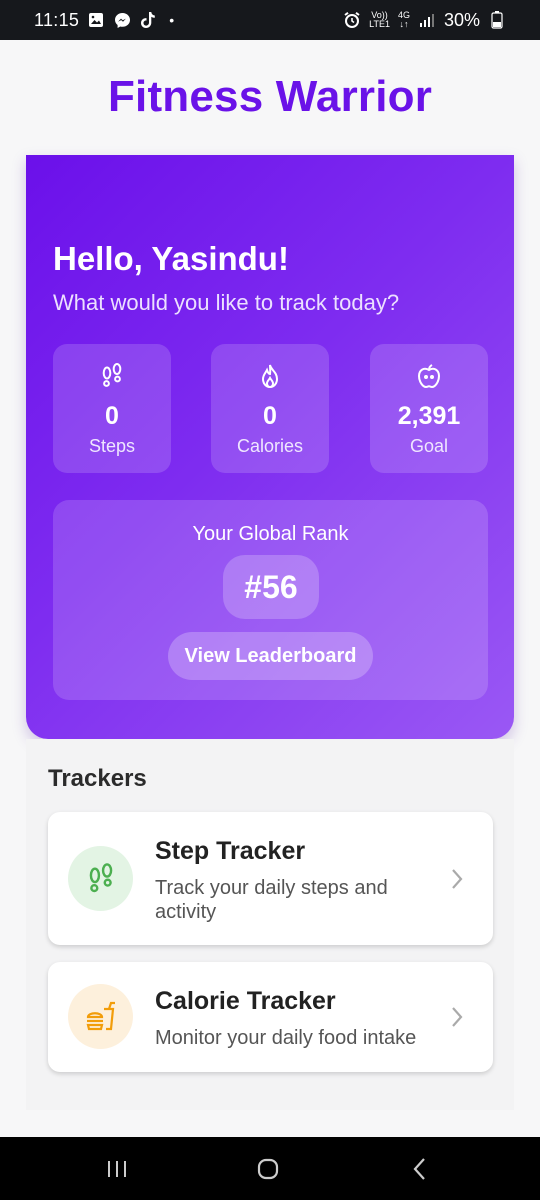 This screenshot has height=1200, width=540. I want to click on back-icon, so click(419, 1169).